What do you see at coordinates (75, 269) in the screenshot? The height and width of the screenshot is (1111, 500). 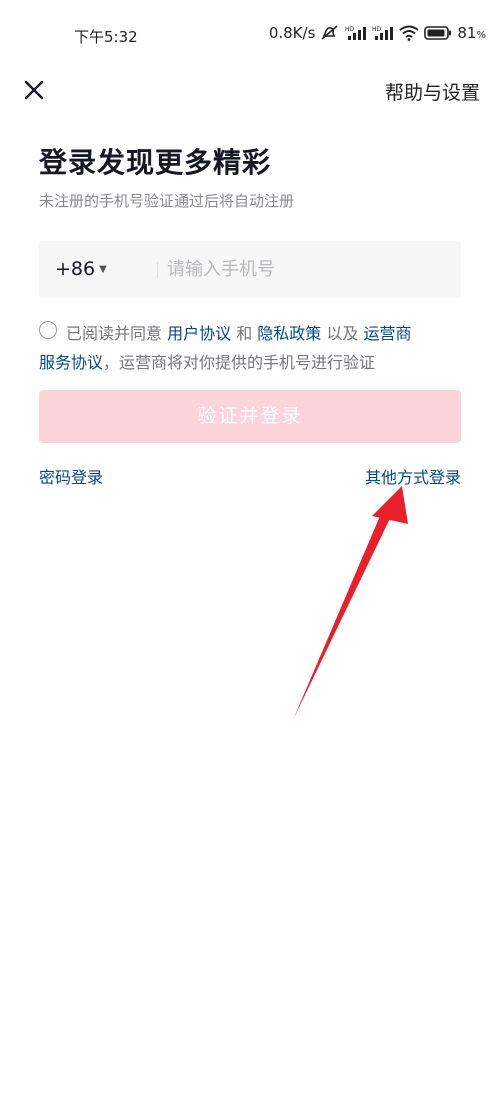 I see `country-code-label: +86` at bounding box center [75, 269].